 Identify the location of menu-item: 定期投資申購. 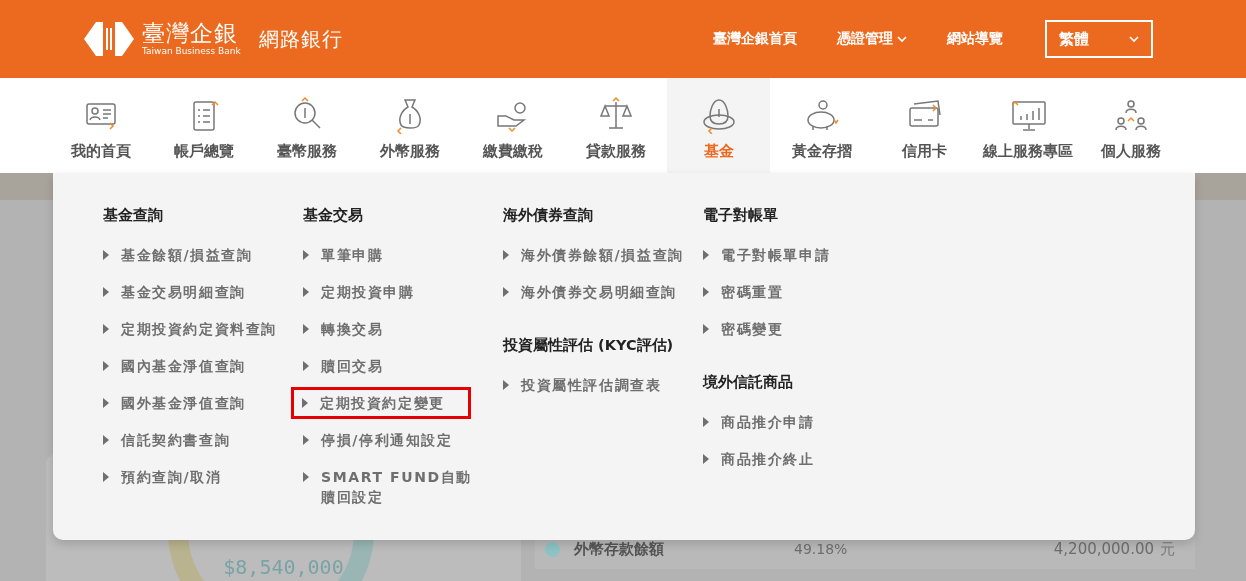
(396, 292).